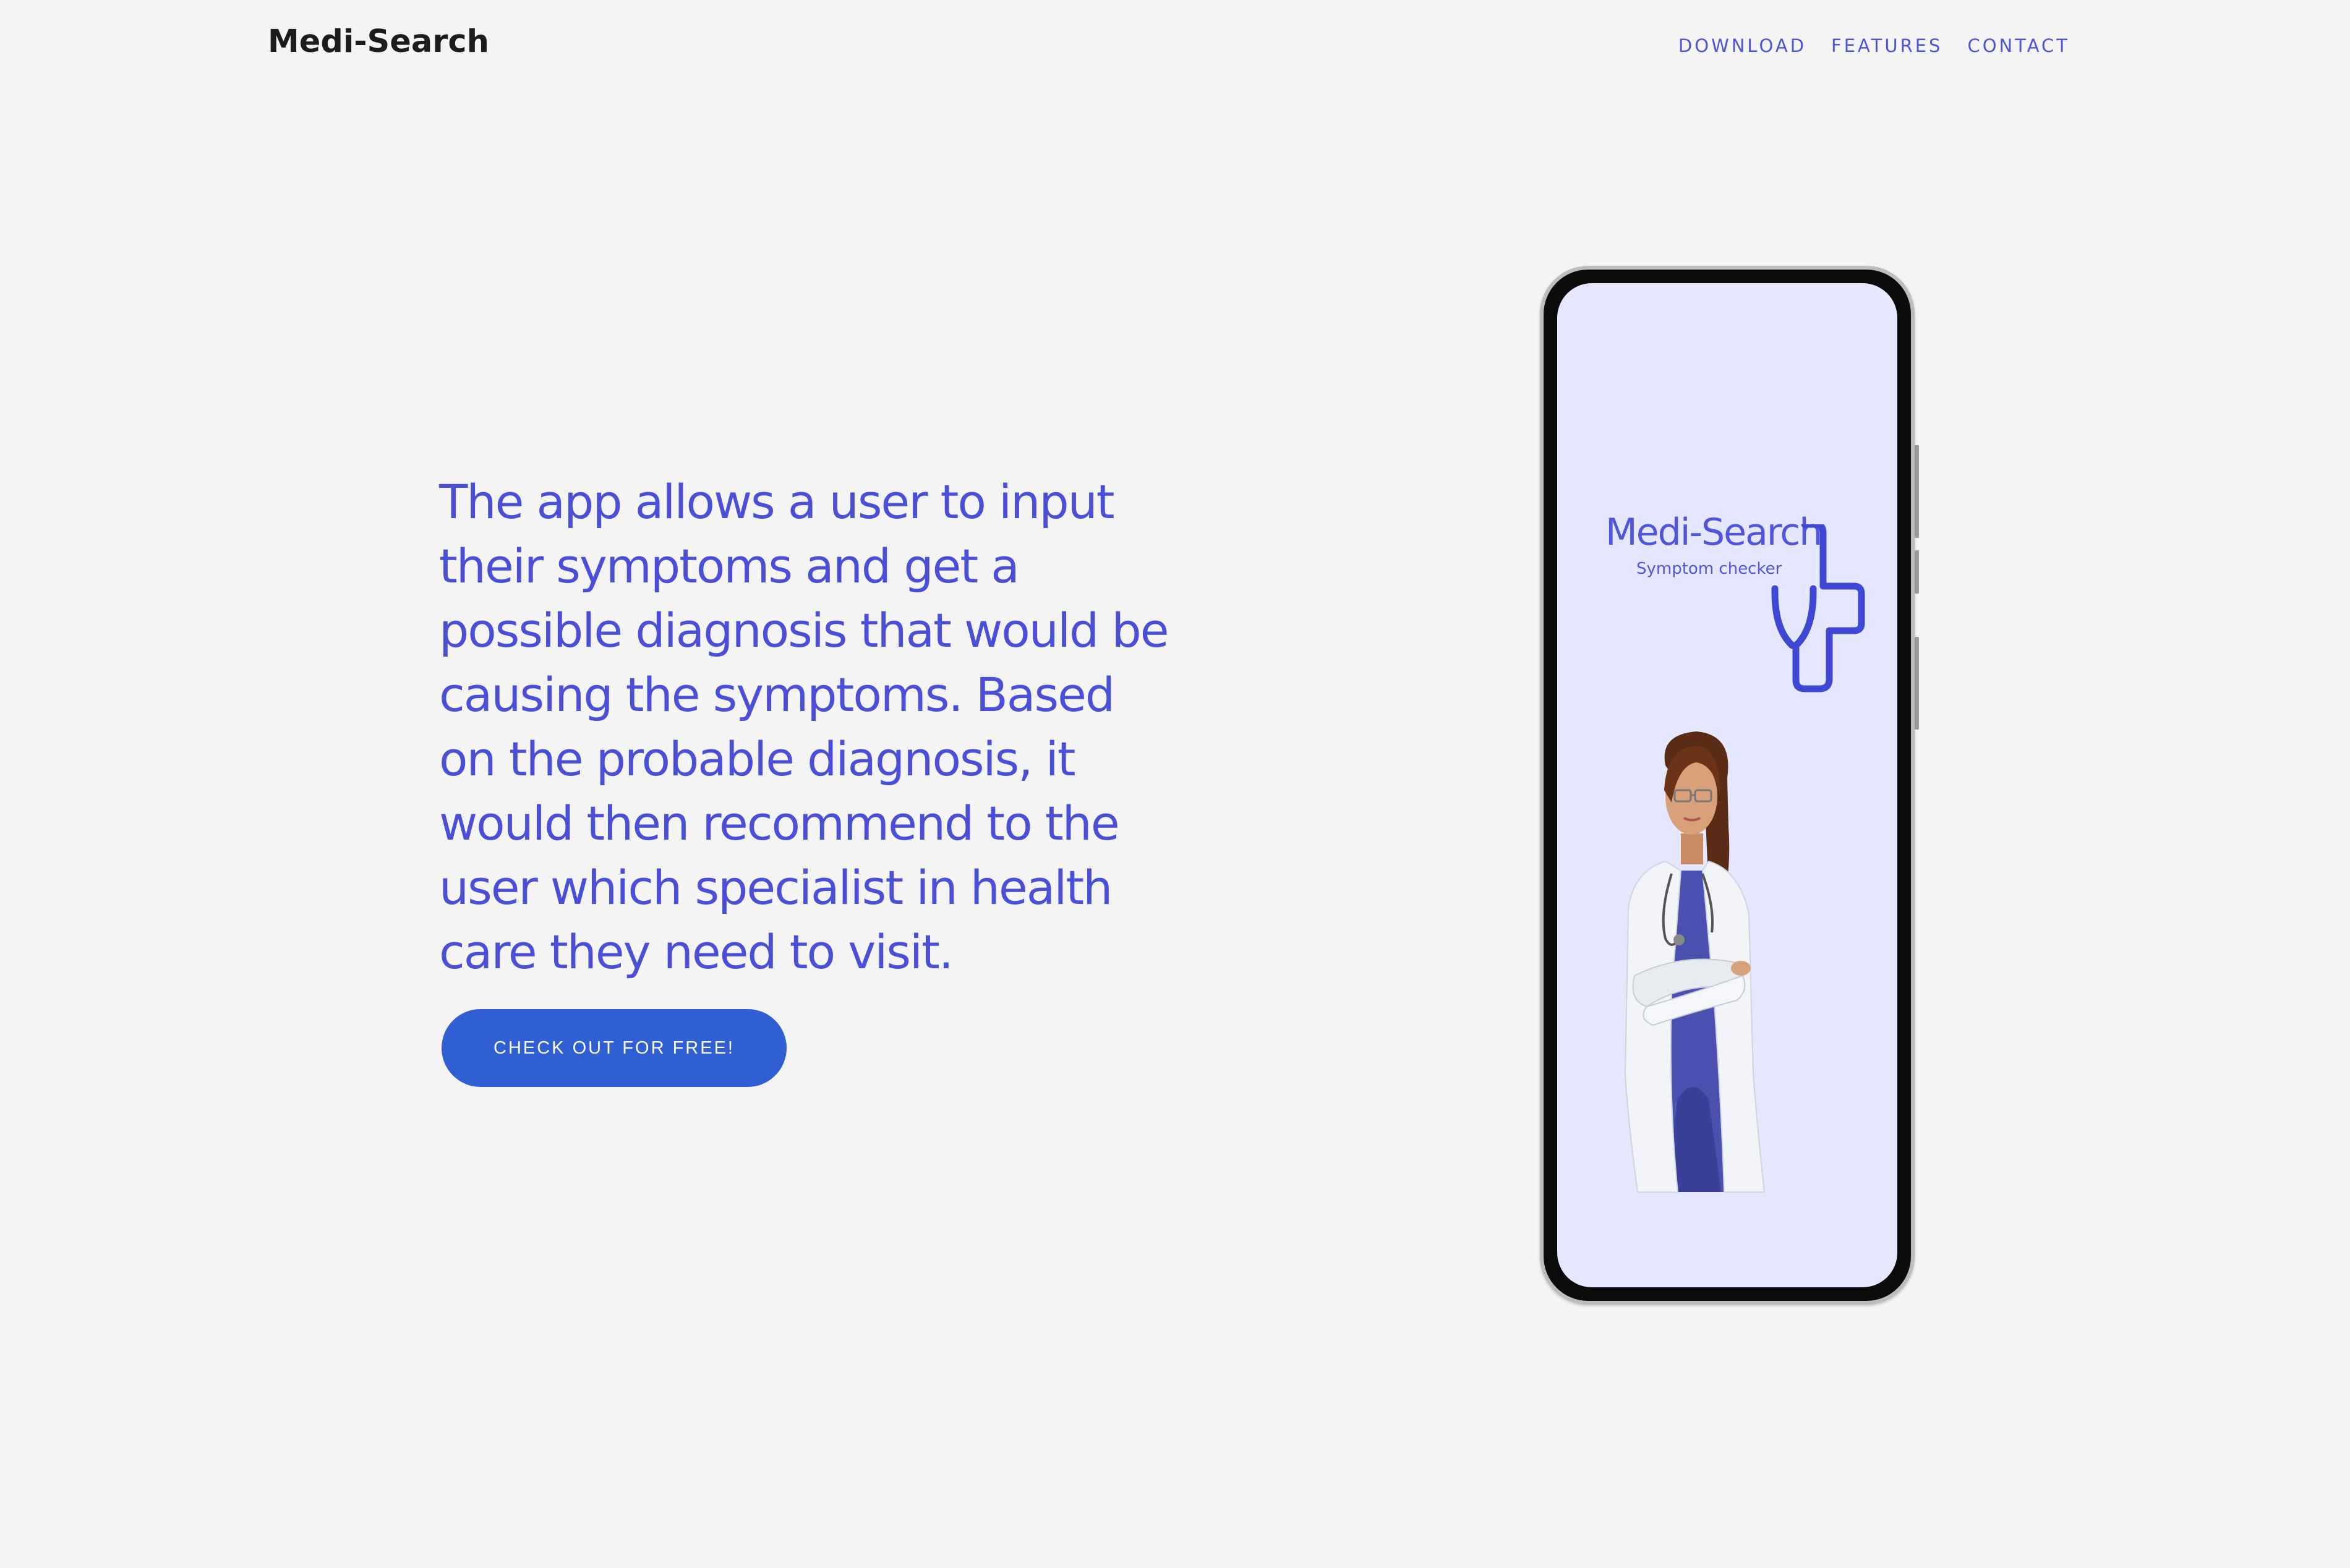 The image size is (2350, 1568). I want to click on nav-download-link: DOWNLOAD, so click(1742, 45).